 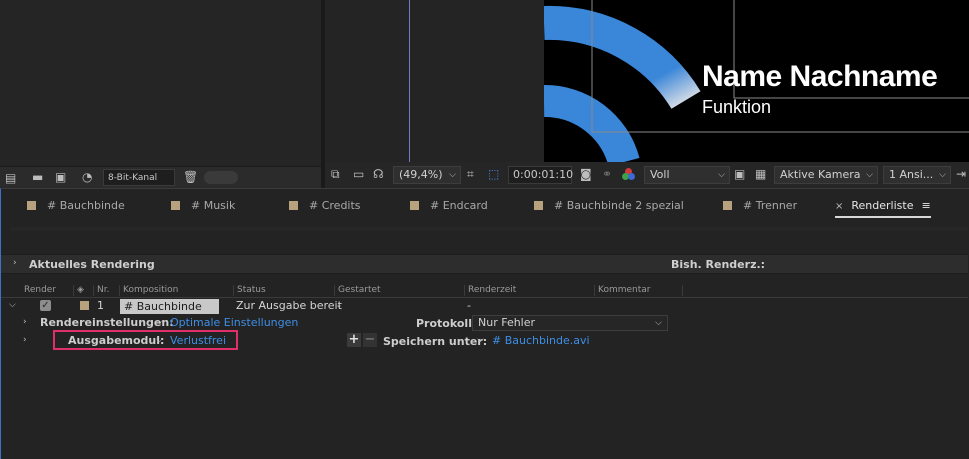 What do you see at coordinates (469, 305) in the screenshot?
I see `render-time-text: -` at bounding box center [469, 305].